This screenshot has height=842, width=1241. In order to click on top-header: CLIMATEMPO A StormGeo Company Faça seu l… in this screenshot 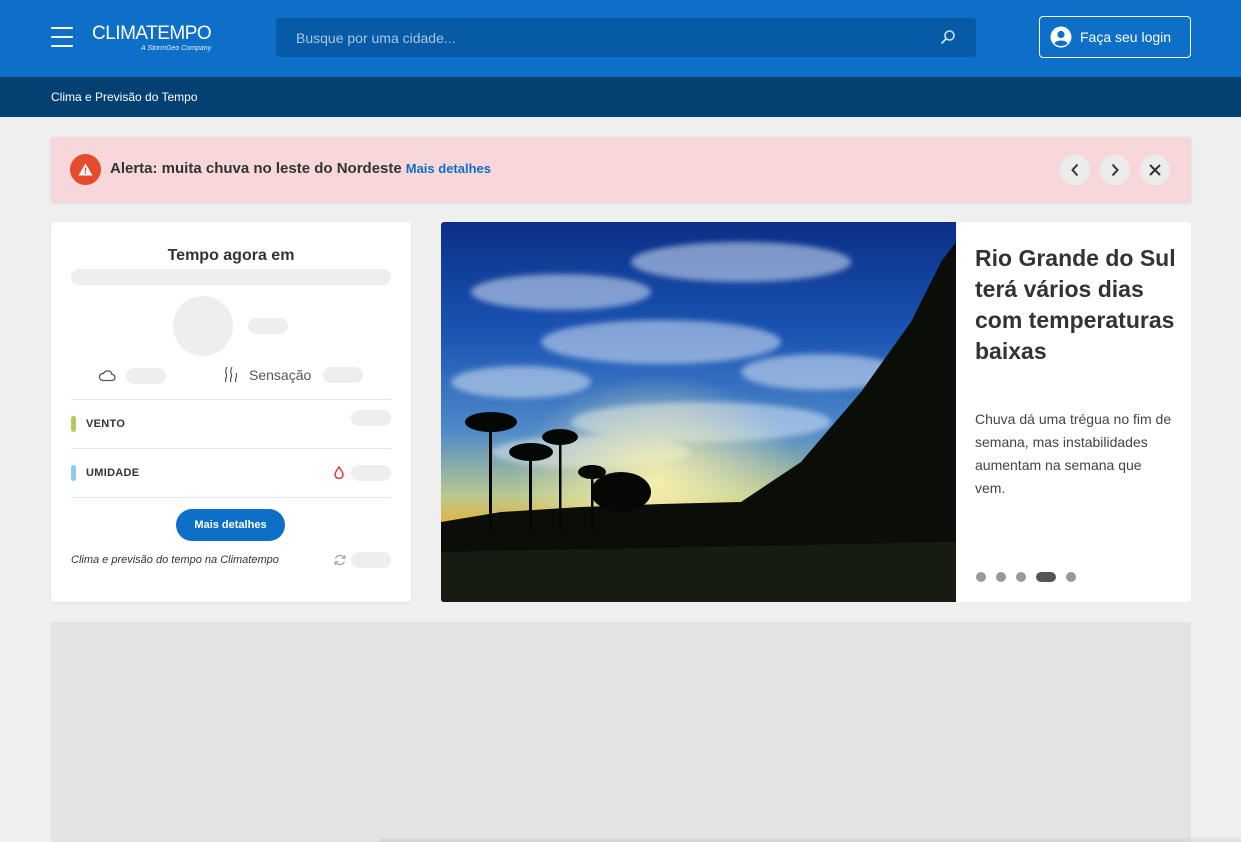, I will do `click(620, 38)`.